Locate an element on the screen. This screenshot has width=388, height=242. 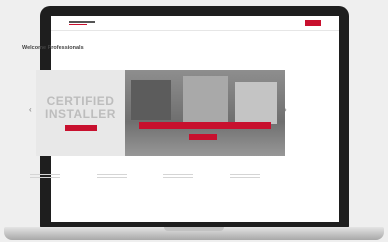
logo-accent is located at coordinates (78, 24).